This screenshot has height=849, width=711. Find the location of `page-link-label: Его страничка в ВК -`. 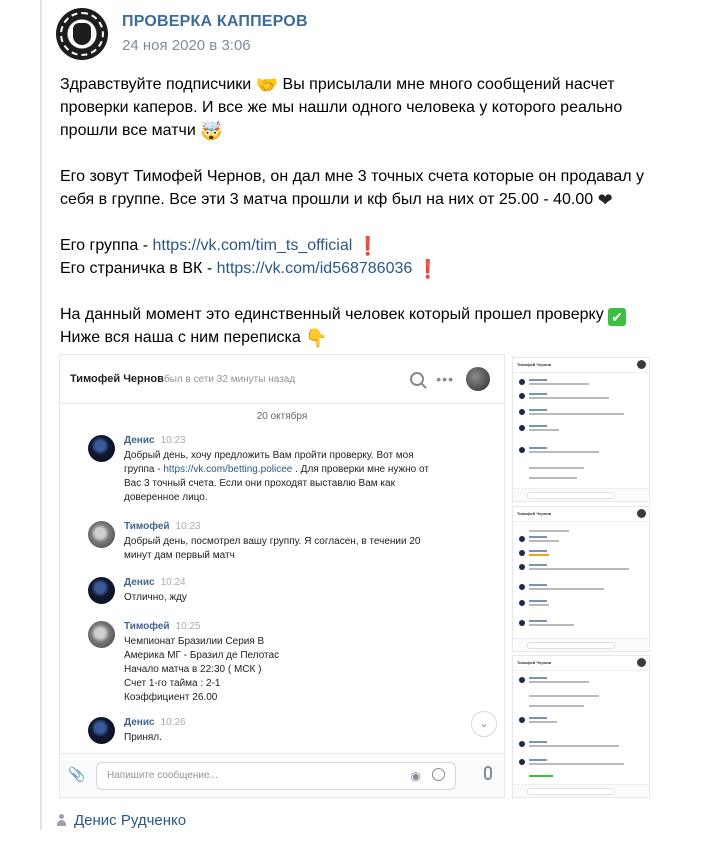

page-link-label: Его страничка в ВК - is located at coordinates (138, 268).